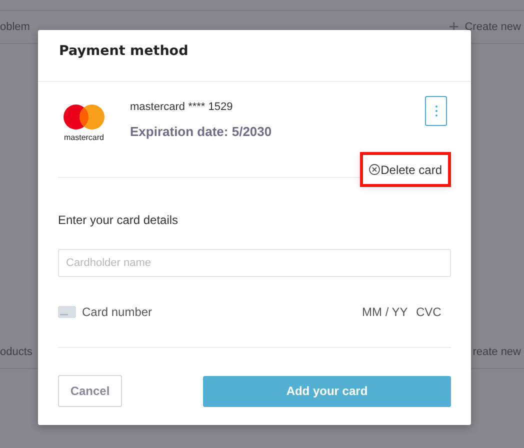  I want to click on cardholder-name-field: Cardholder name, so click(254, 263).